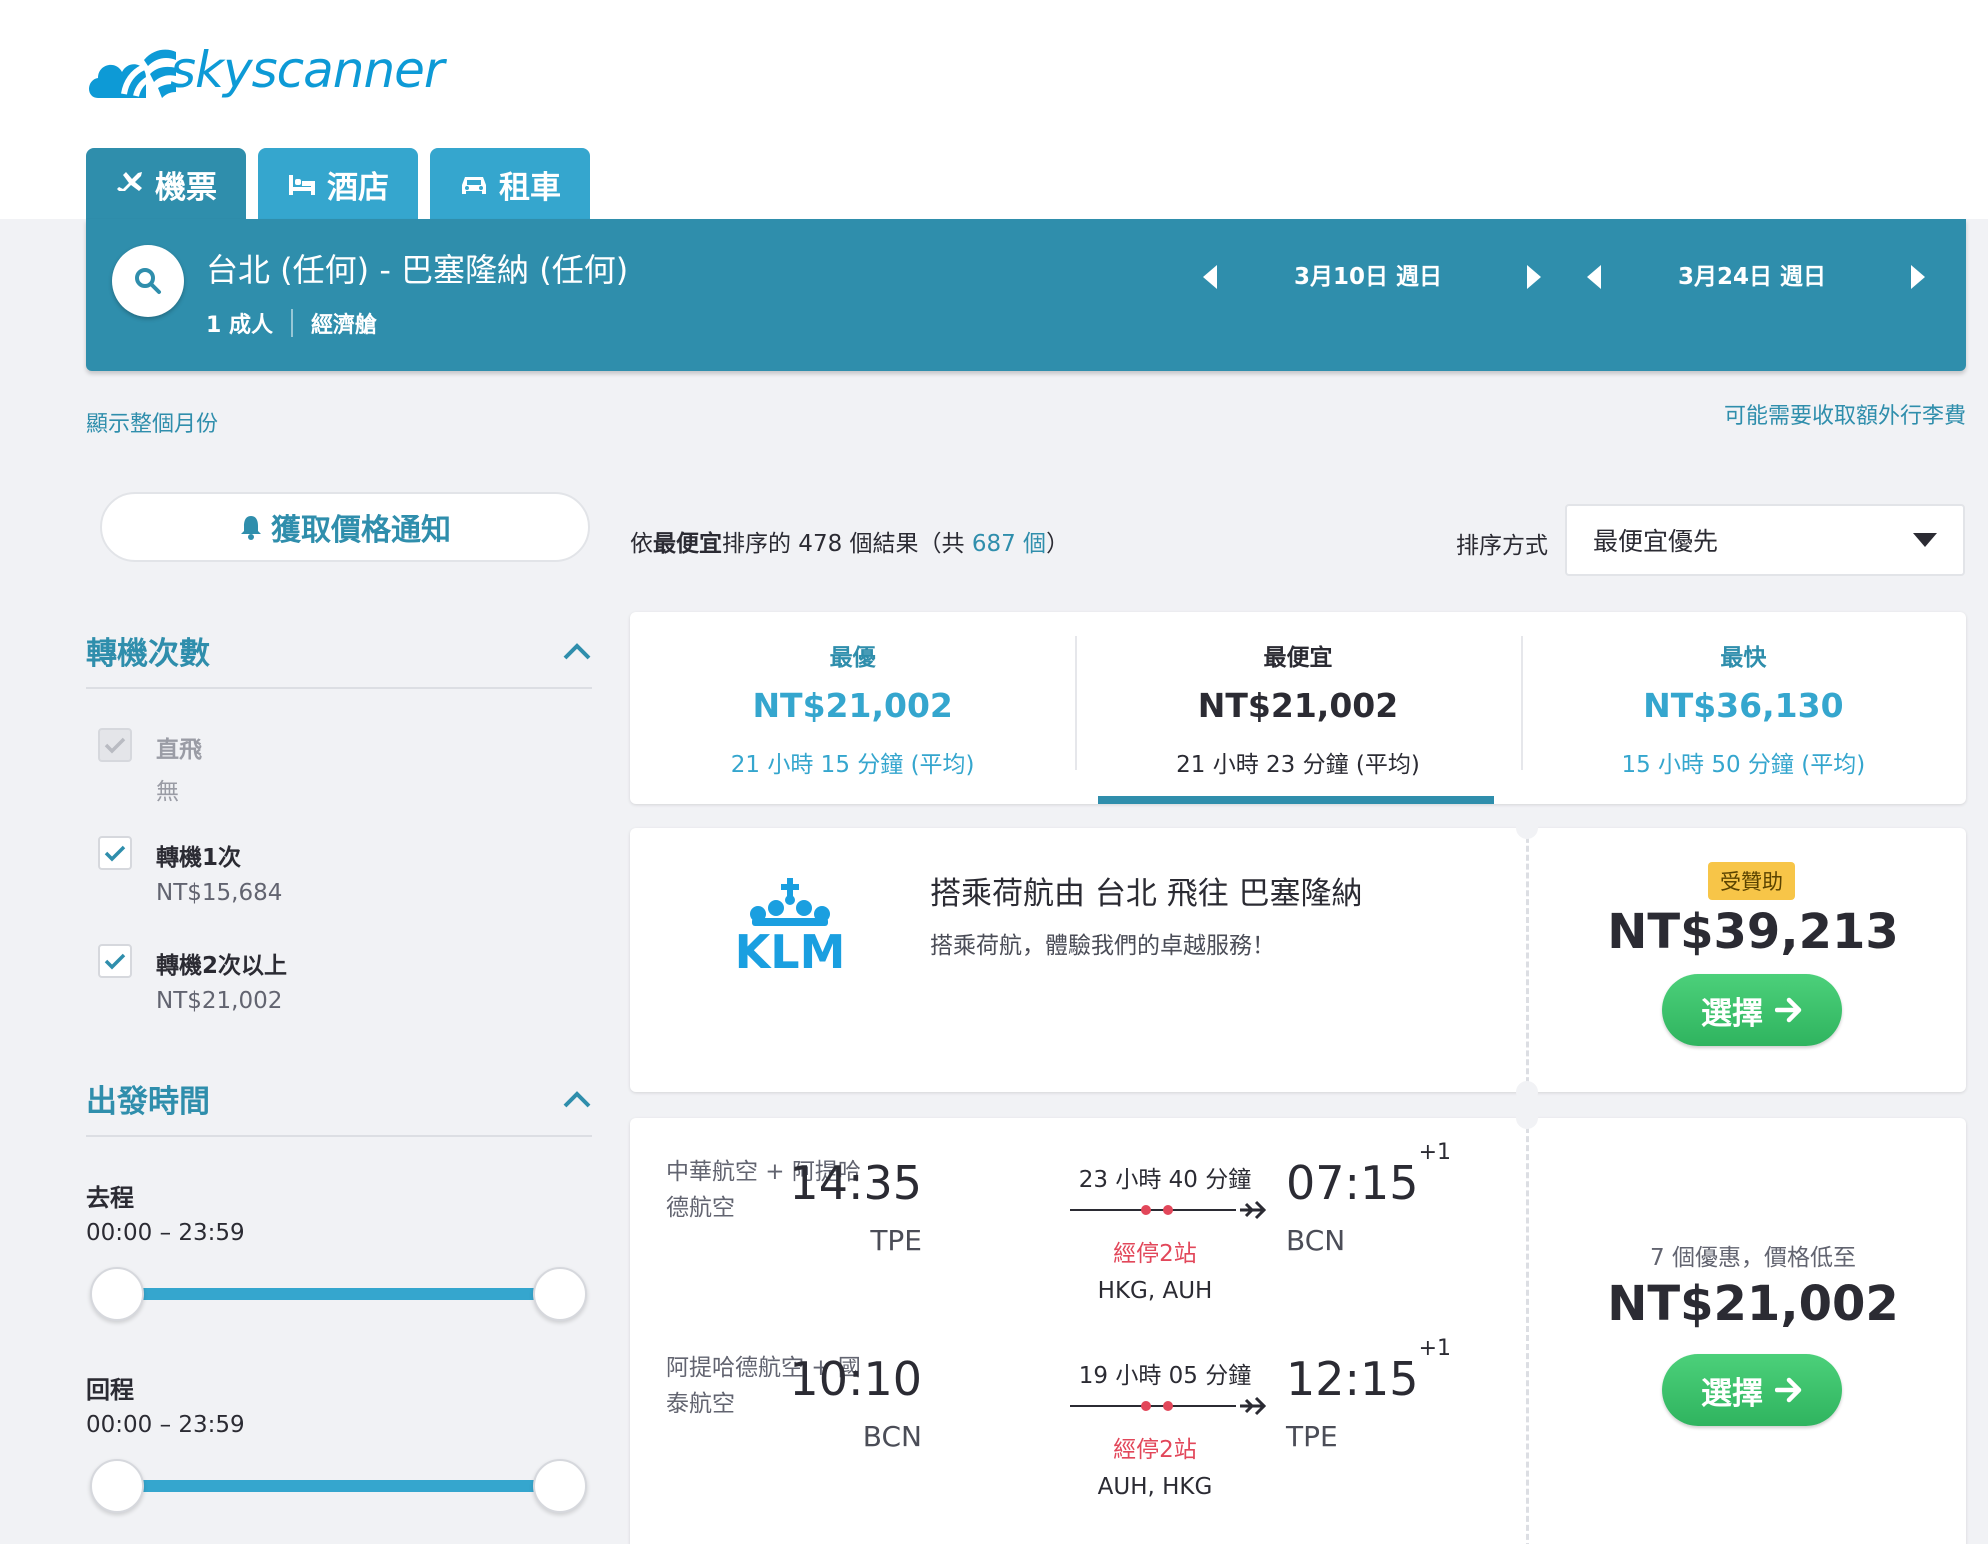  Describe the element at coordinates (166, 184) in the screenshot. I see `tab-flights: 機票` at that location.